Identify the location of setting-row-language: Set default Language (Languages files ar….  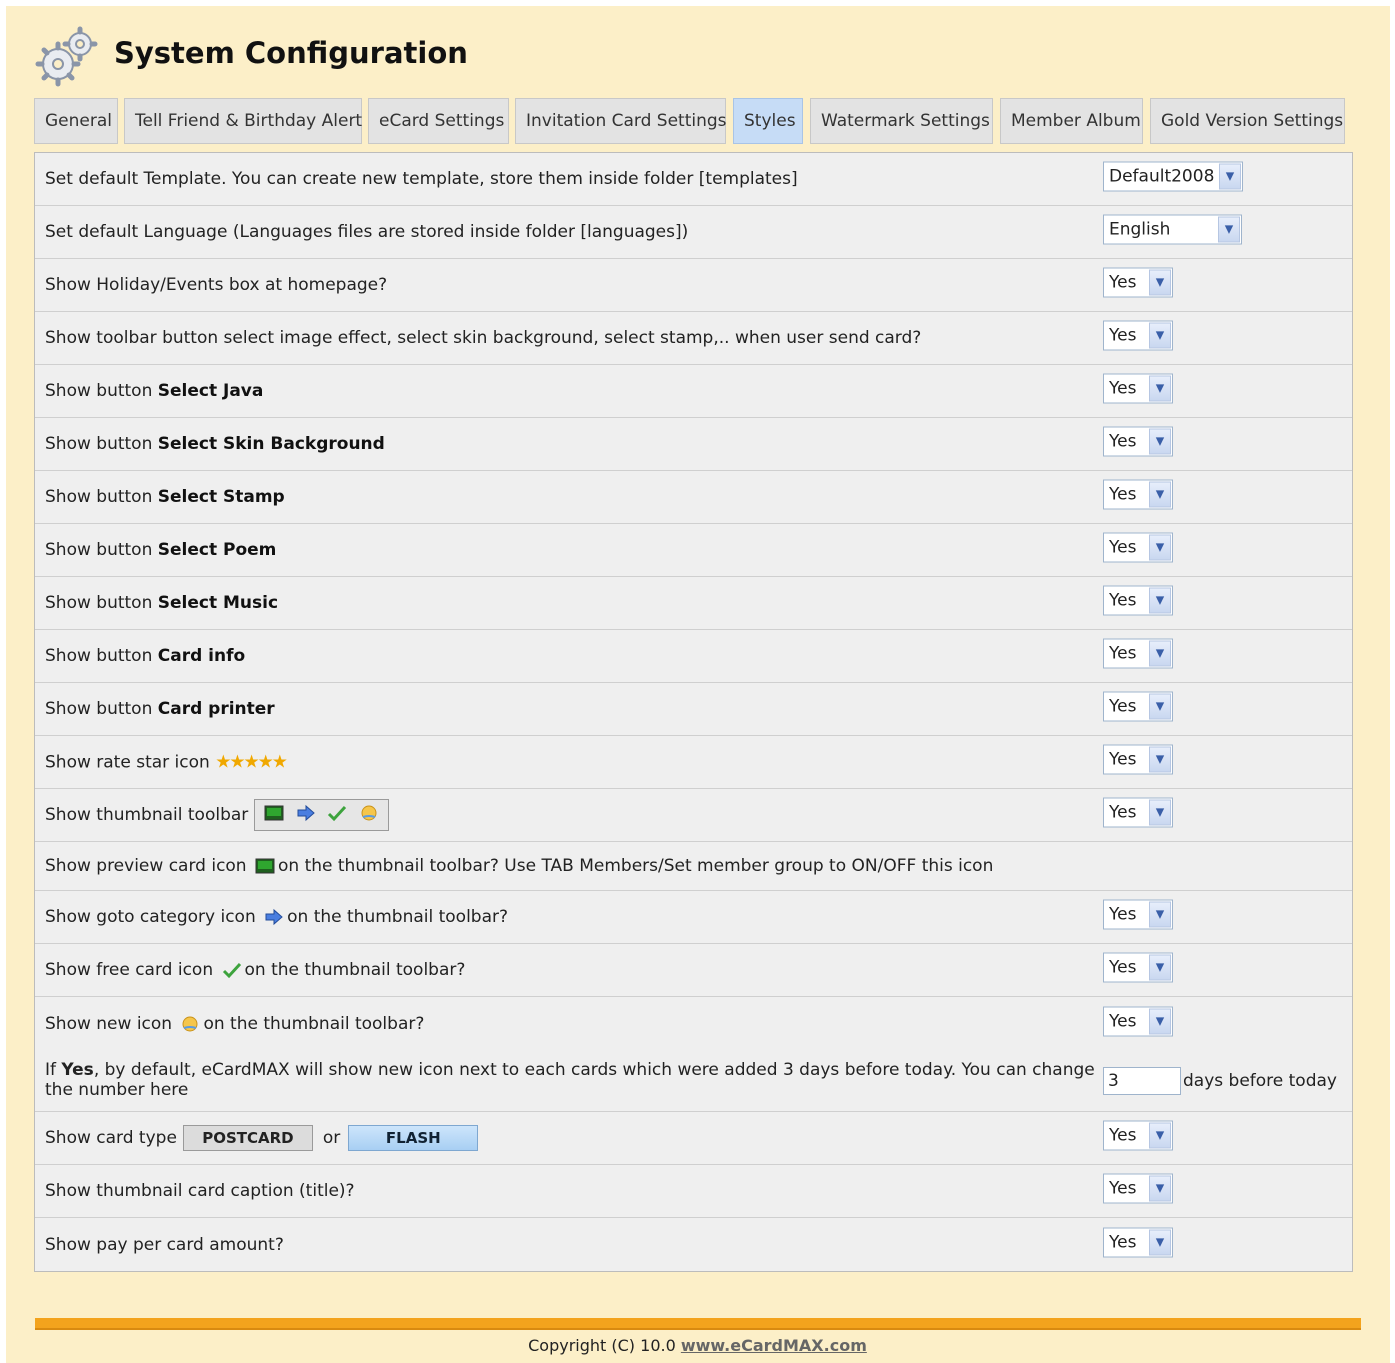
(693, 232).